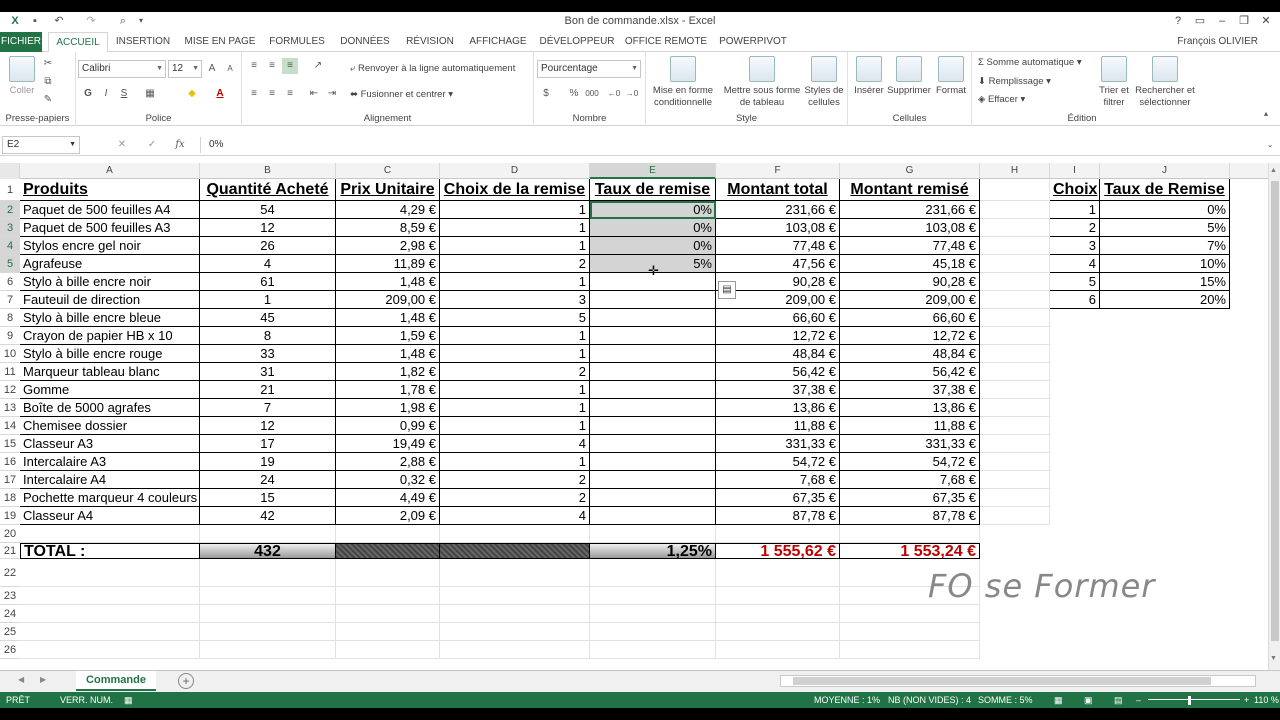 This screenshot has height=720, width=1280. I want to click on cell-g6: 90,28 €, so click(910, 282).